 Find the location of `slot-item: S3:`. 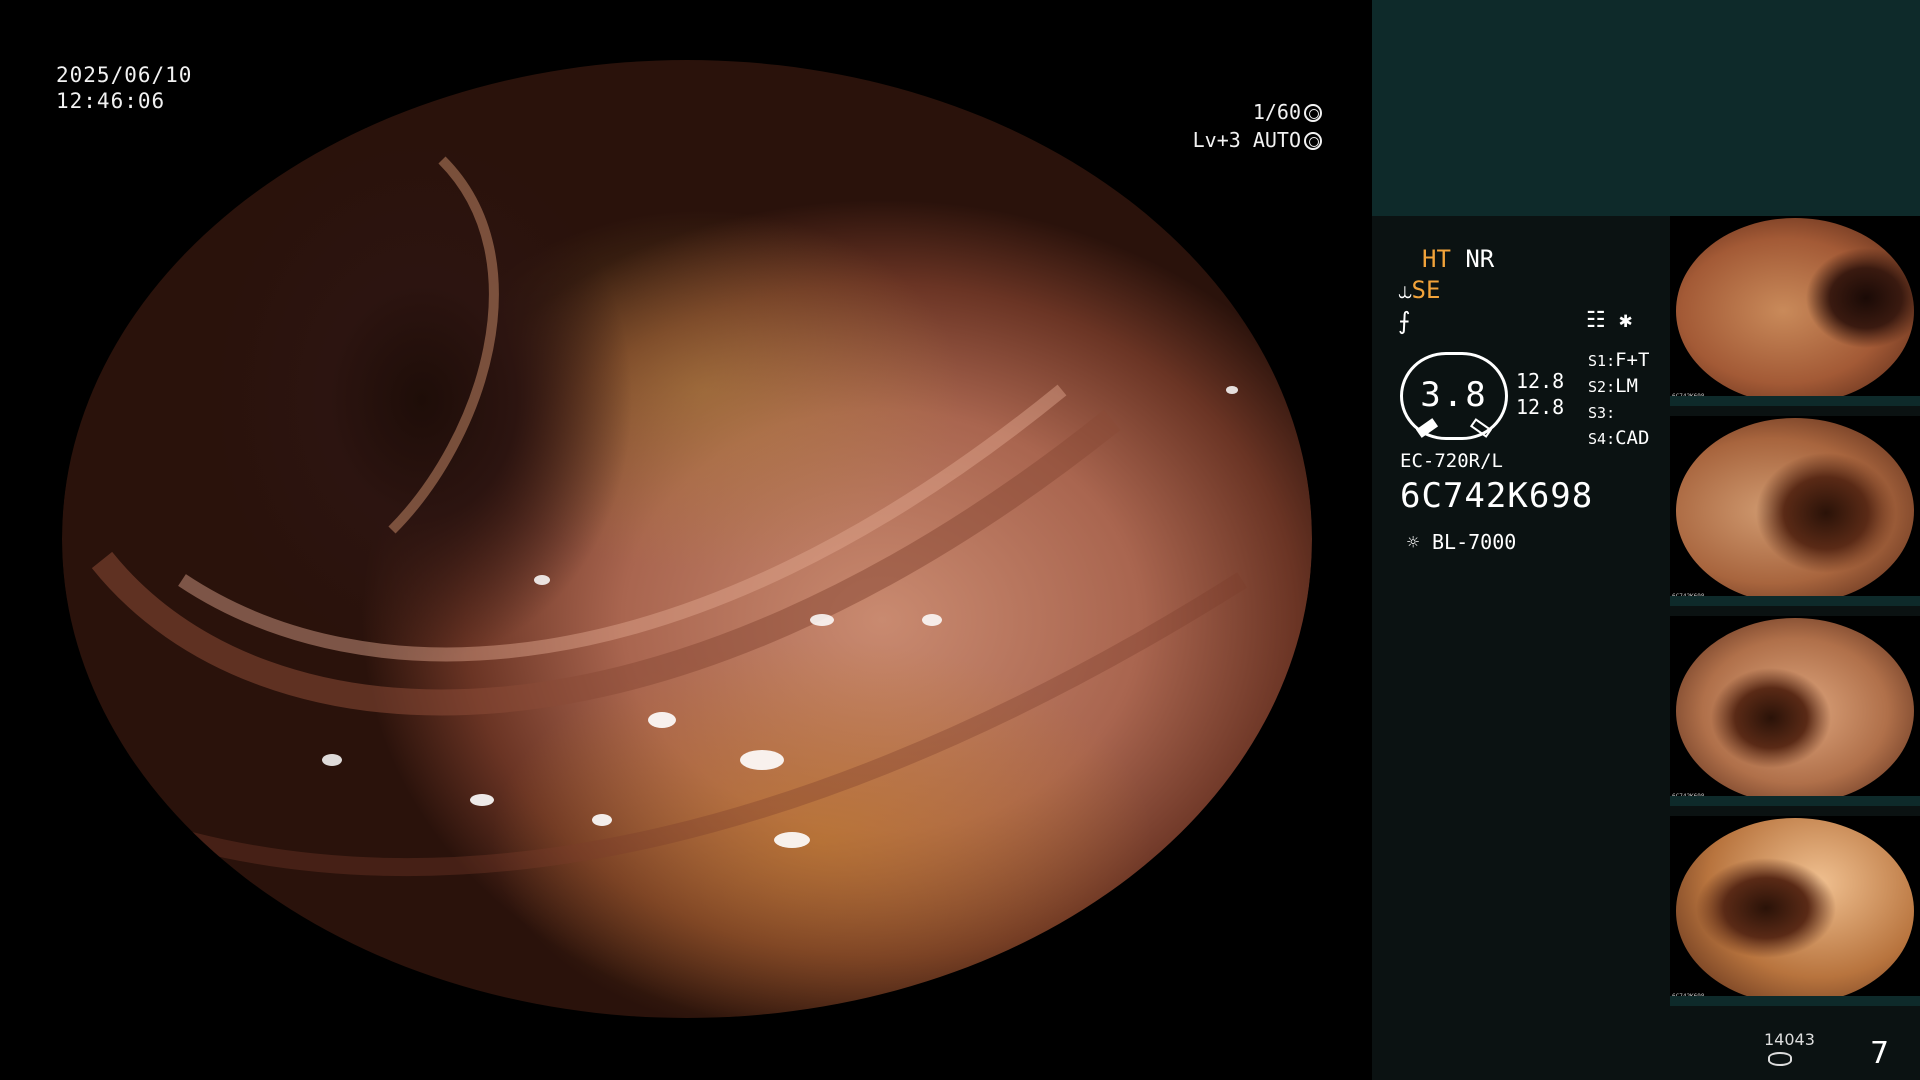

slot-item: S3: is located at coordinates (1602, 413).